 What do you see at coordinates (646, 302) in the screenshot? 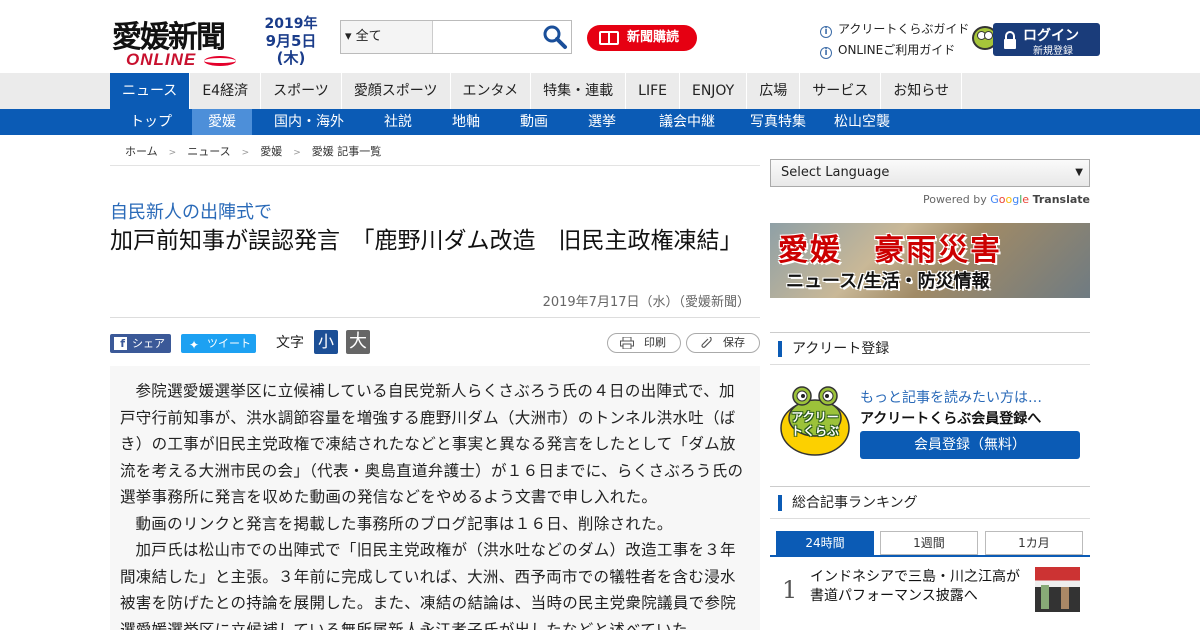
I see `article-date: 2019年7月17日（水）（愛媛新聞）` at bounding box center [646, 302].